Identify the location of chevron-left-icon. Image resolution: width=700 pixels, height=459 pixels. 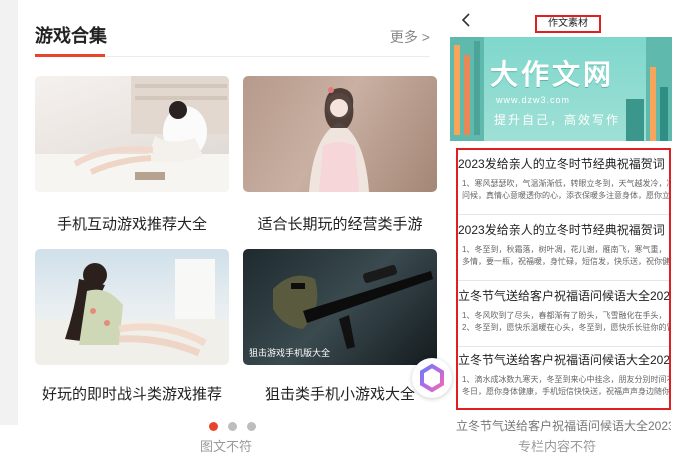
(466, 22).